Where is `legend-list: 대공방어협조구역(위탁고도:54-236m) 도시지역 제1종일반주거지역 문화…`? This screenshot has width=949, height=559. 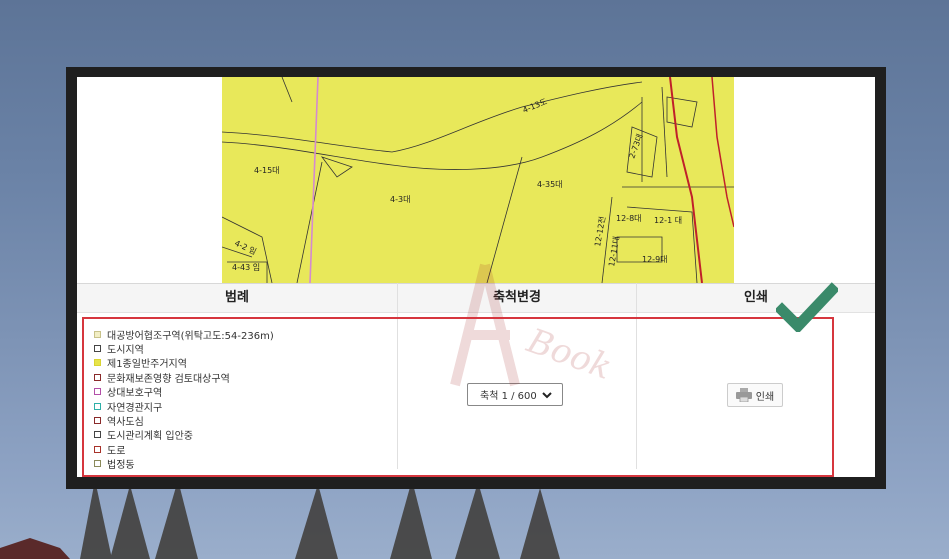
legend-list: 대공방어협조구역(위탁고도:54-236m) 도시지역 제1종일반주거지역 문화… is located at coordinates (184, 399).